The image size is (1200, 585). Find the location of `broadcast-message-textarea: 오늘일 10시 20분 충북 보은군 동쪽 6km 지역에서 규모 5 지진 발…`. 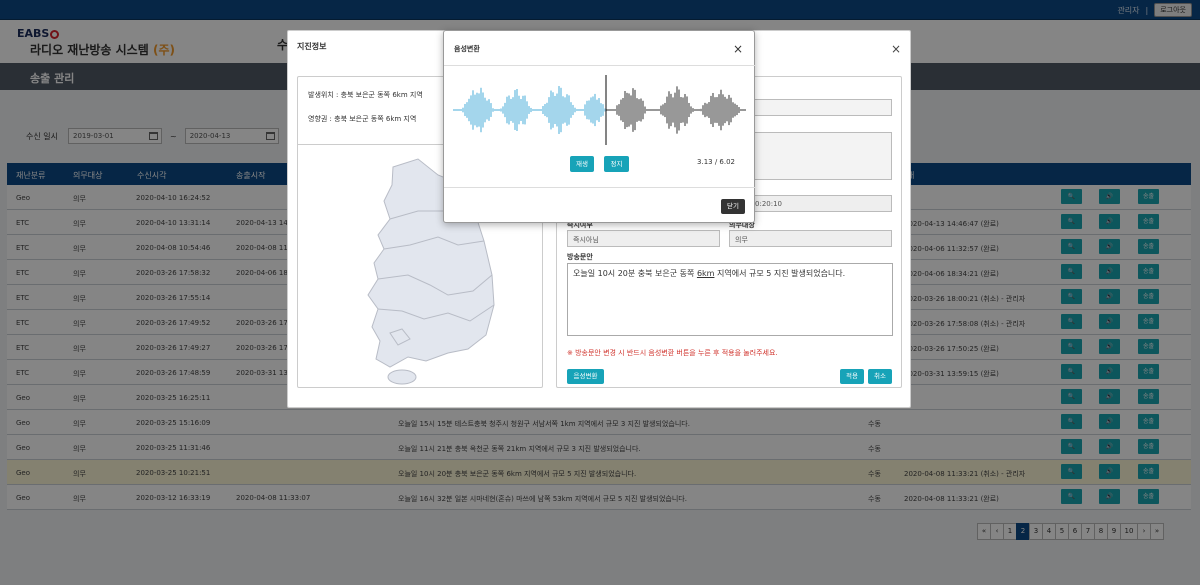

broadcast-message-textarea: 오늘일 10시 20분 충북 보은군 동쪽 6km 지역에서 규모 5 지진 발… is located at coordinates (730, 299).